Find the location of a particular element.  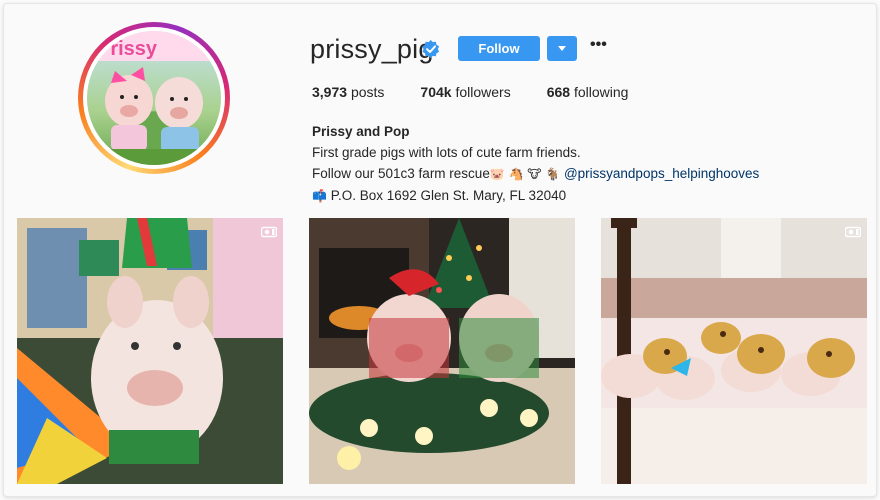

chevron-down-icon is located at coordinates (562, 48).